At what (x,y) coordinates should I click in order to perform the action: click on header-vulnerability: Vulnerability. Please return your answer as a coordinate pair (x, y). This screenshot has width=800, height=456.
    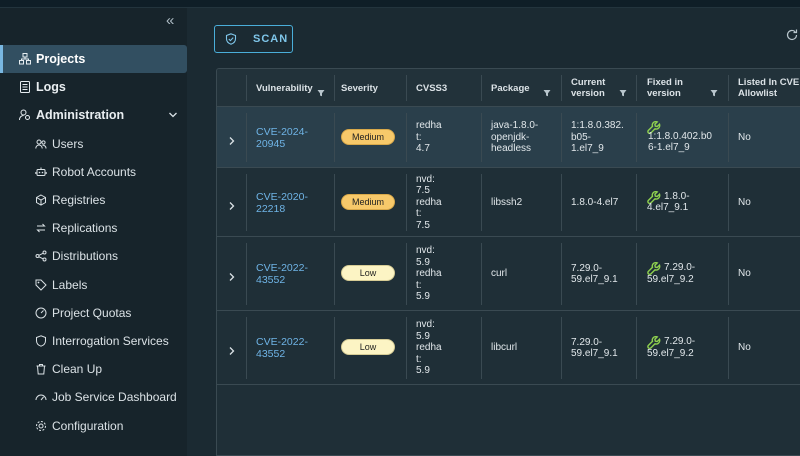
    Looking at the image, I should click on (284, 88).